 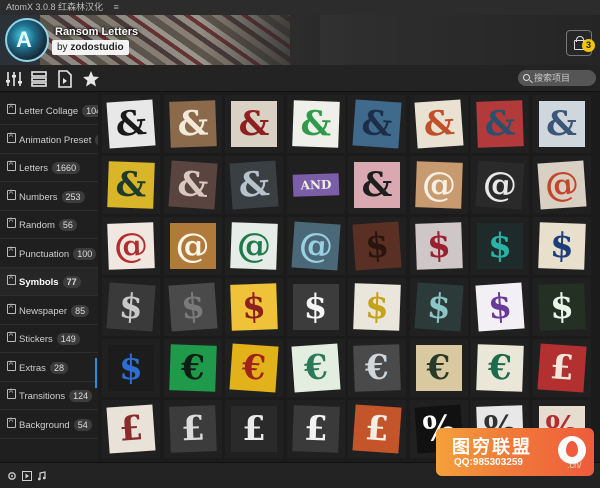 I want to click on sidebar-item-label: Letter Collage, so click(x=49, y=111).